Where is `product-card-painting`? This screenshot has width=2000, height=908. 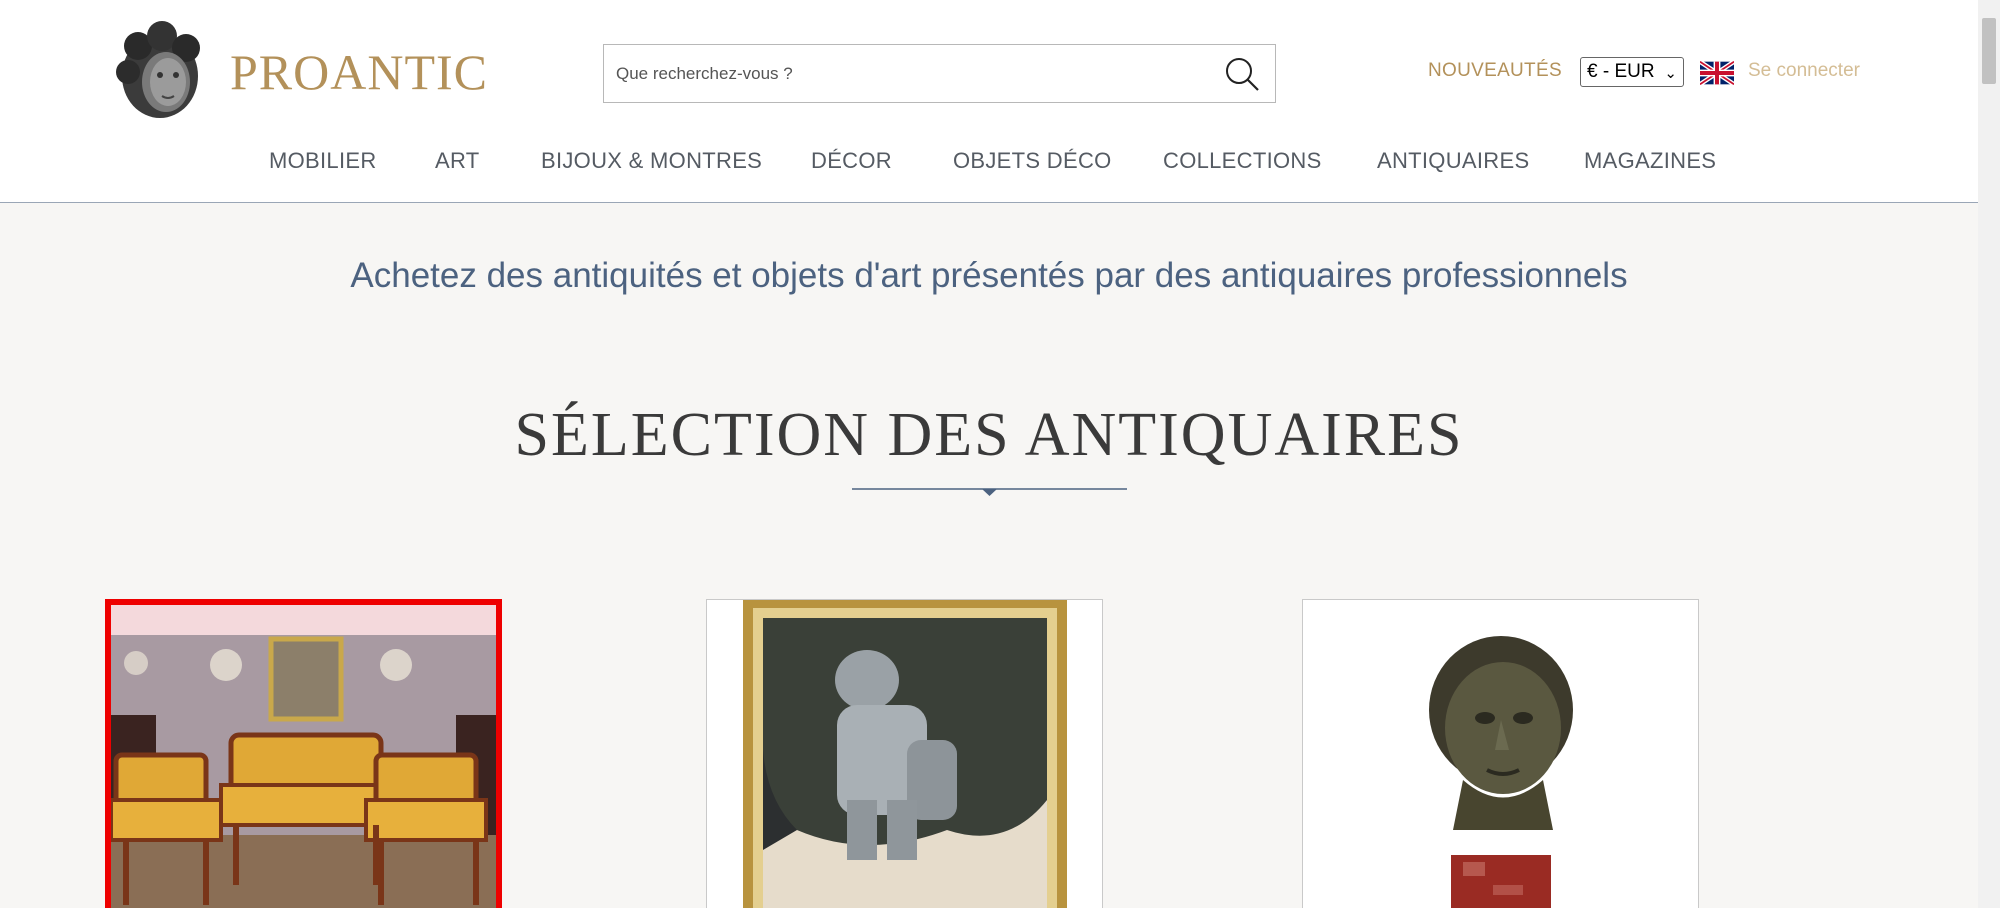 product-card-painting is located at coordinates (904, 753).